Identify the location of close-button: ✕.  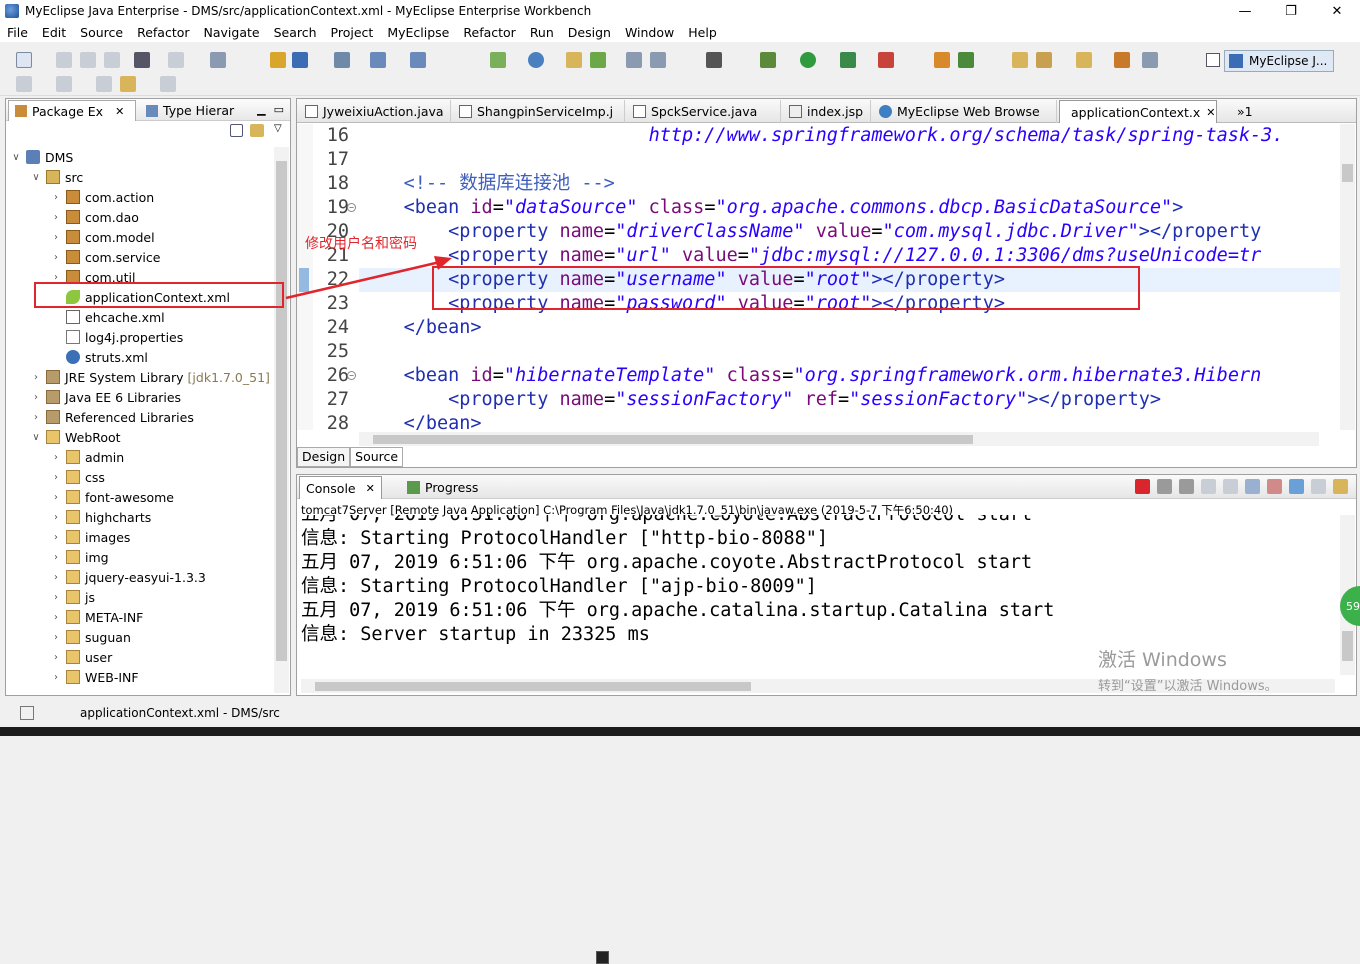
(1337, 11).